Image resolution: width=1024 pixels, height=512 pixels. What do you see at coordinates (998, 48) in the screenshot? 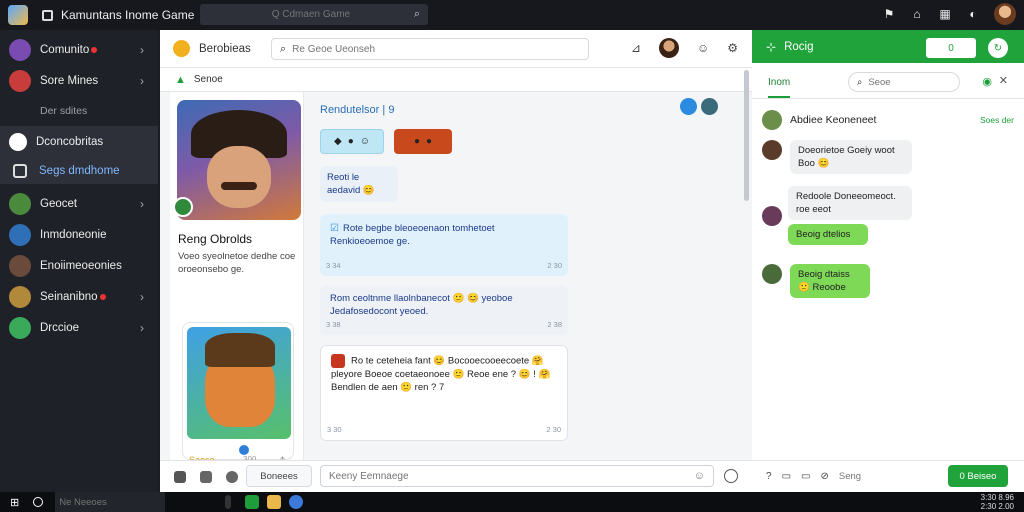
I see `refresh-icon: ↻` at bounding box center [998, 48].